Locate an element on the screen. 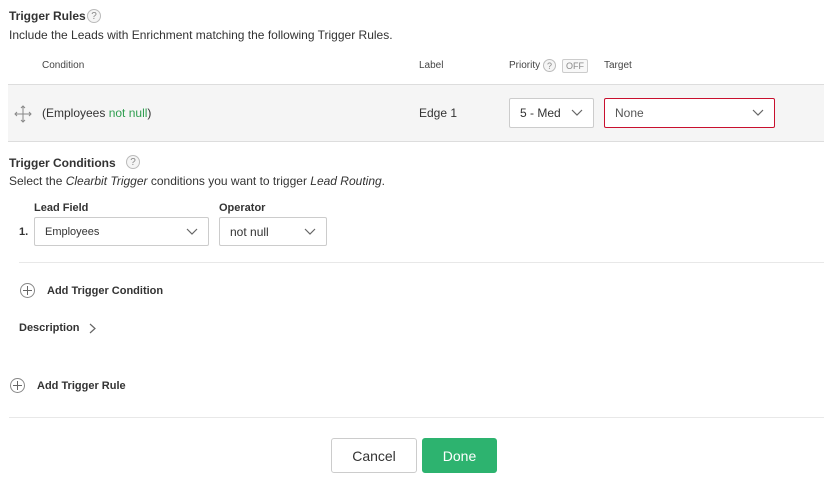 This screenshot has width=836, height=496. trigger-conditions-help-icon: ? is located at coordinates (133, 162).